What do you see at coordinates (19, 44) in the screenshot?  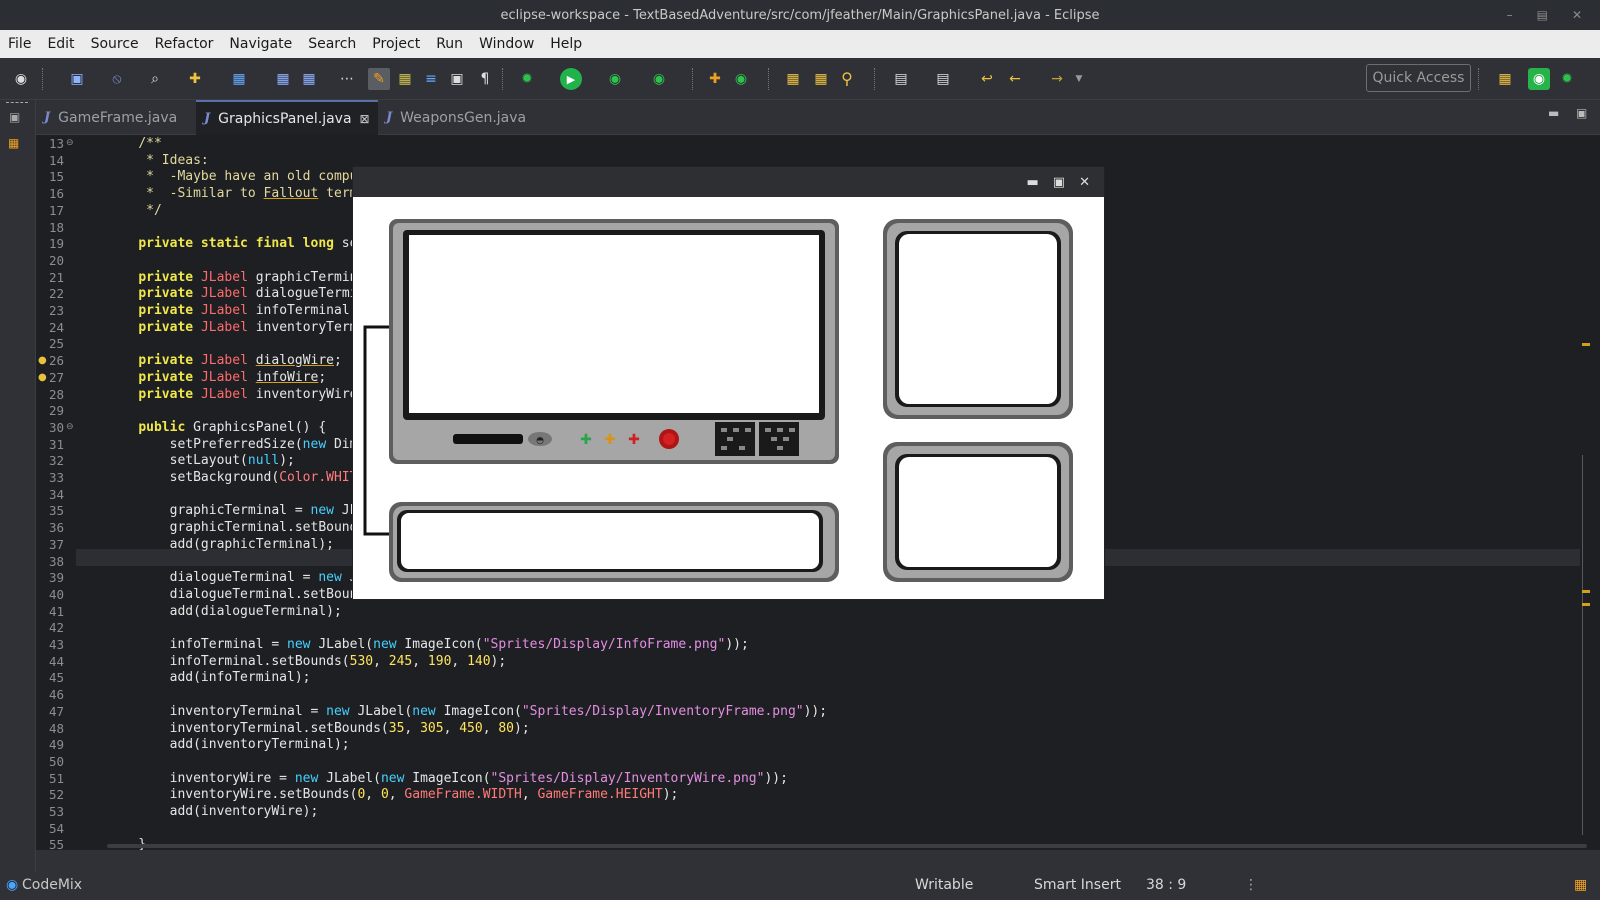 I see `menu-file: File` at bounding box center [19, 44].